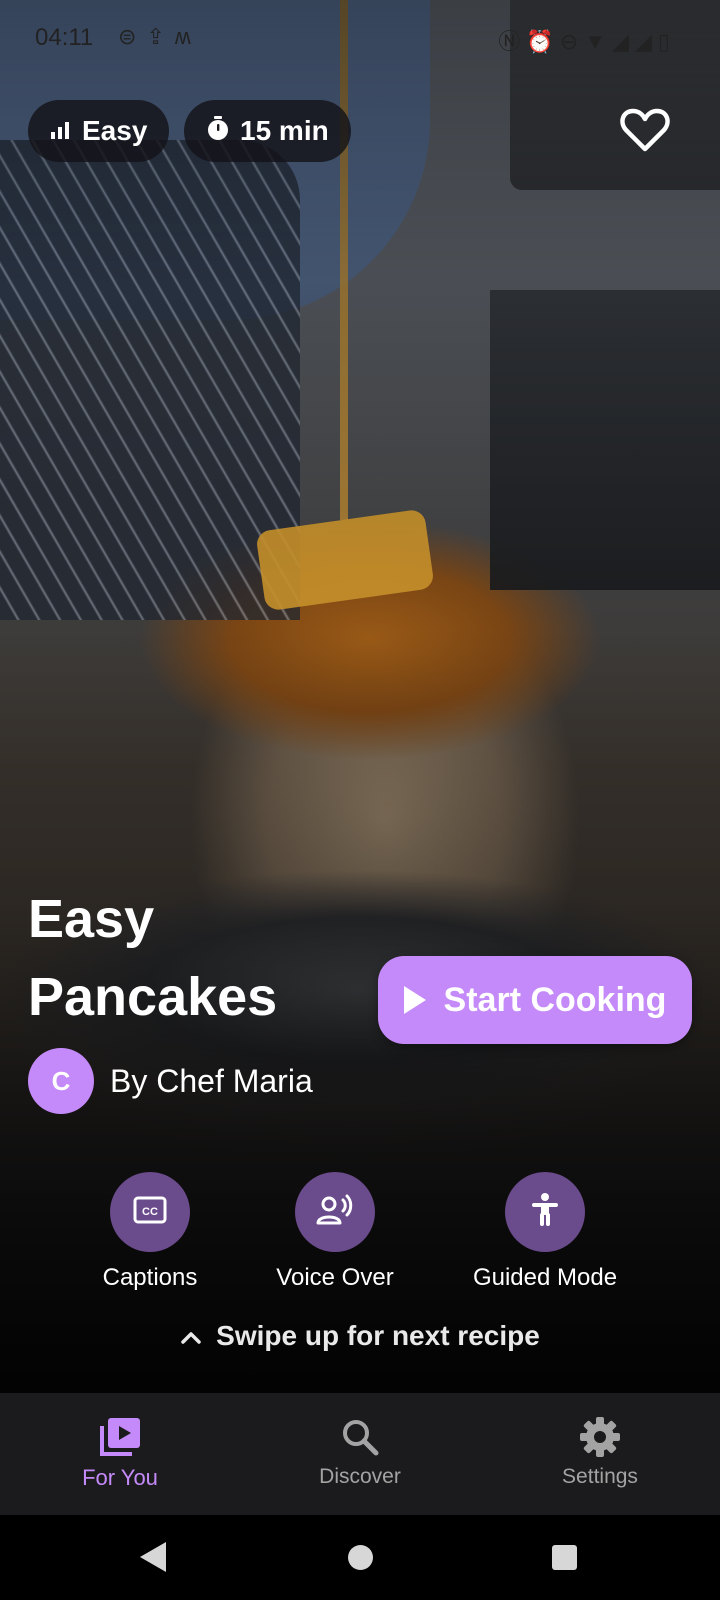  I want to click on author-name: By Chef Maria, so click(211, 1080).